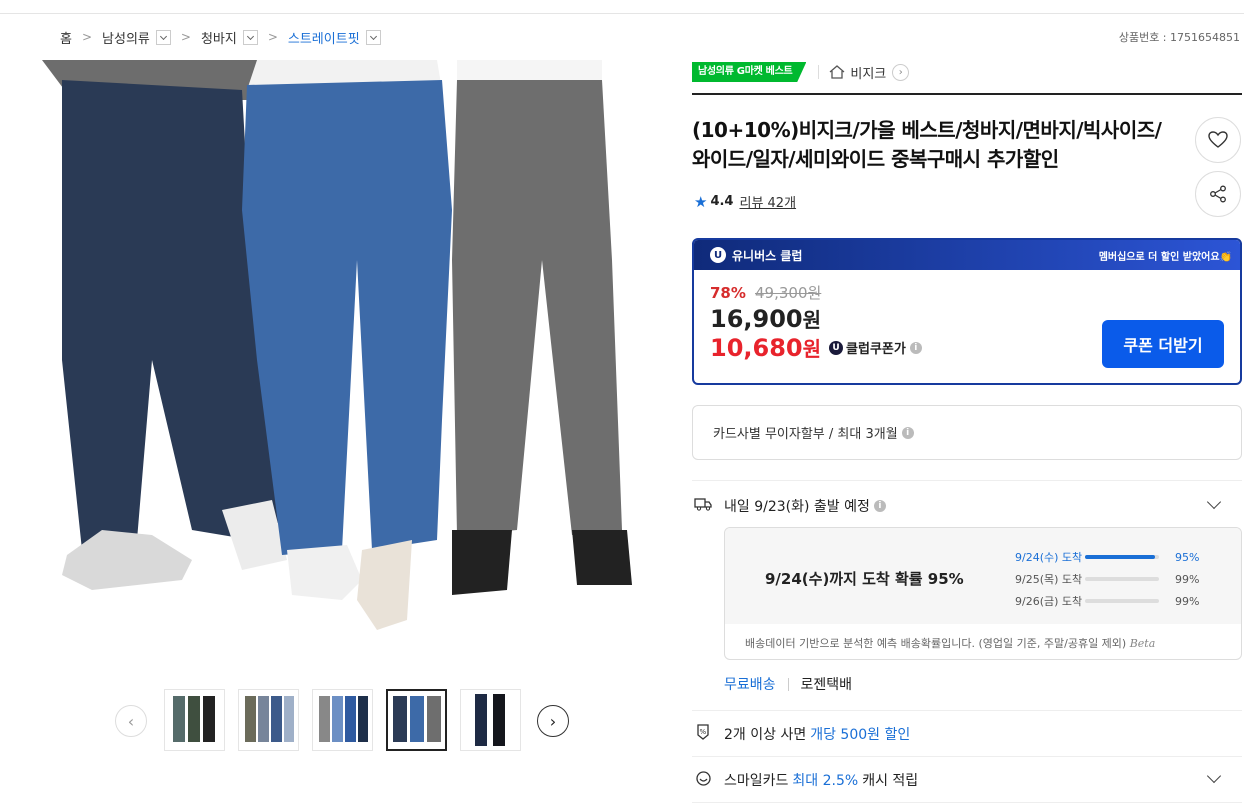  Describe the element at coordinates (701, 201) in the screenshot. I see `star-icon: ★` at that location.